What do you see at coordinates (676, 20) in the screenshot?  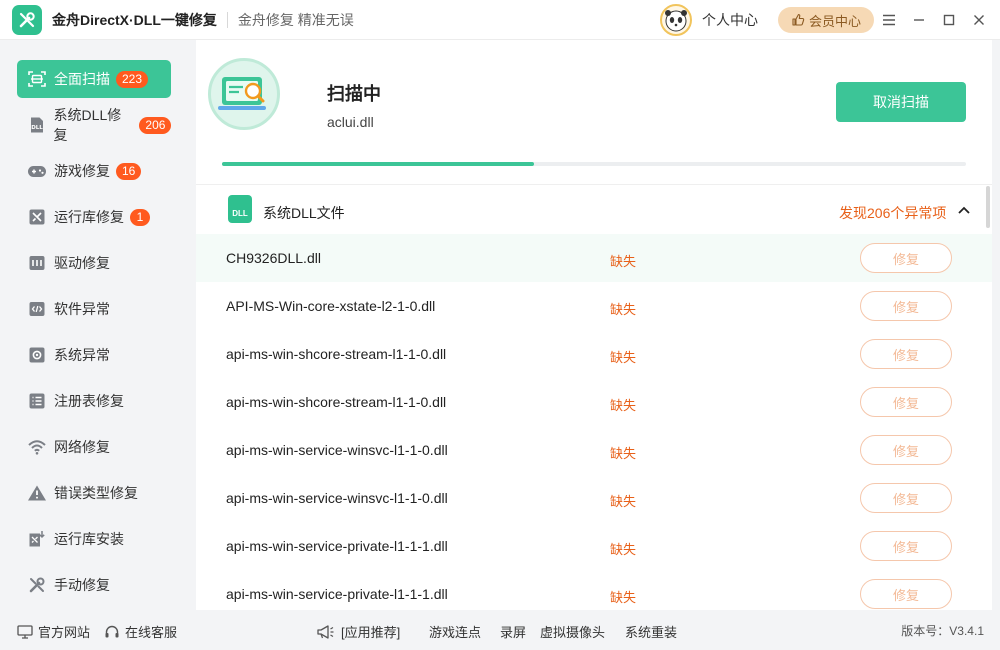 I see `avatar` at bounding box center [676, 20].